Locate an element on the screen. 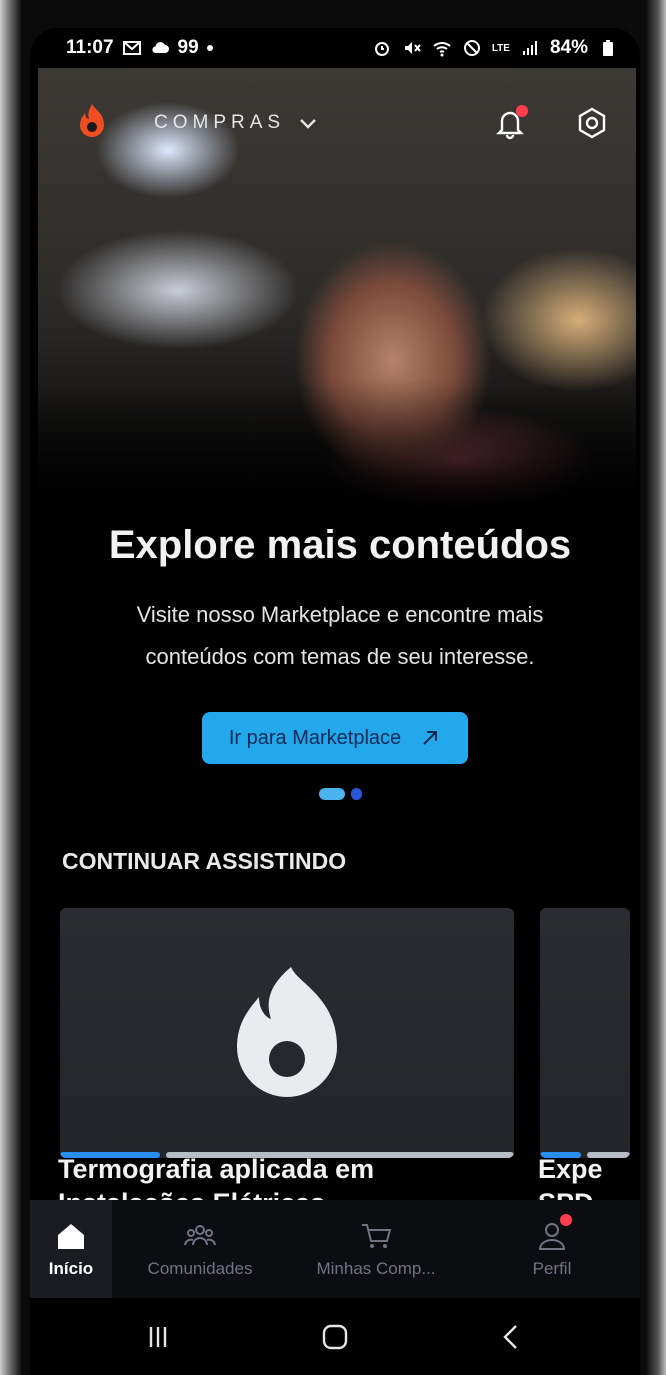 The height and width of the screenshot is (1375, 666). course-title-line1: Expe is located at coordinates (570, 1169).